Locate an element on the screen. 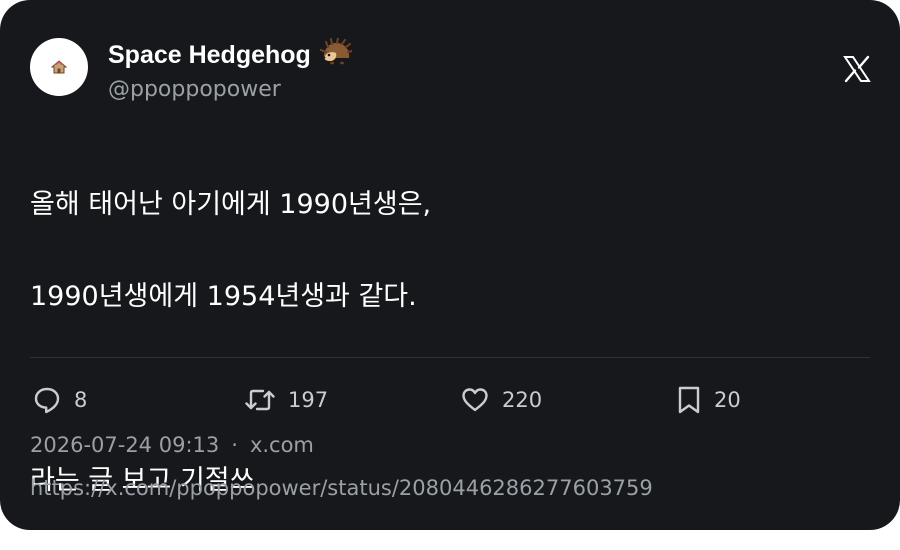 The height and width of the screenshot is (550, 900). source-link: x.com is located at coordinates (282, 445).